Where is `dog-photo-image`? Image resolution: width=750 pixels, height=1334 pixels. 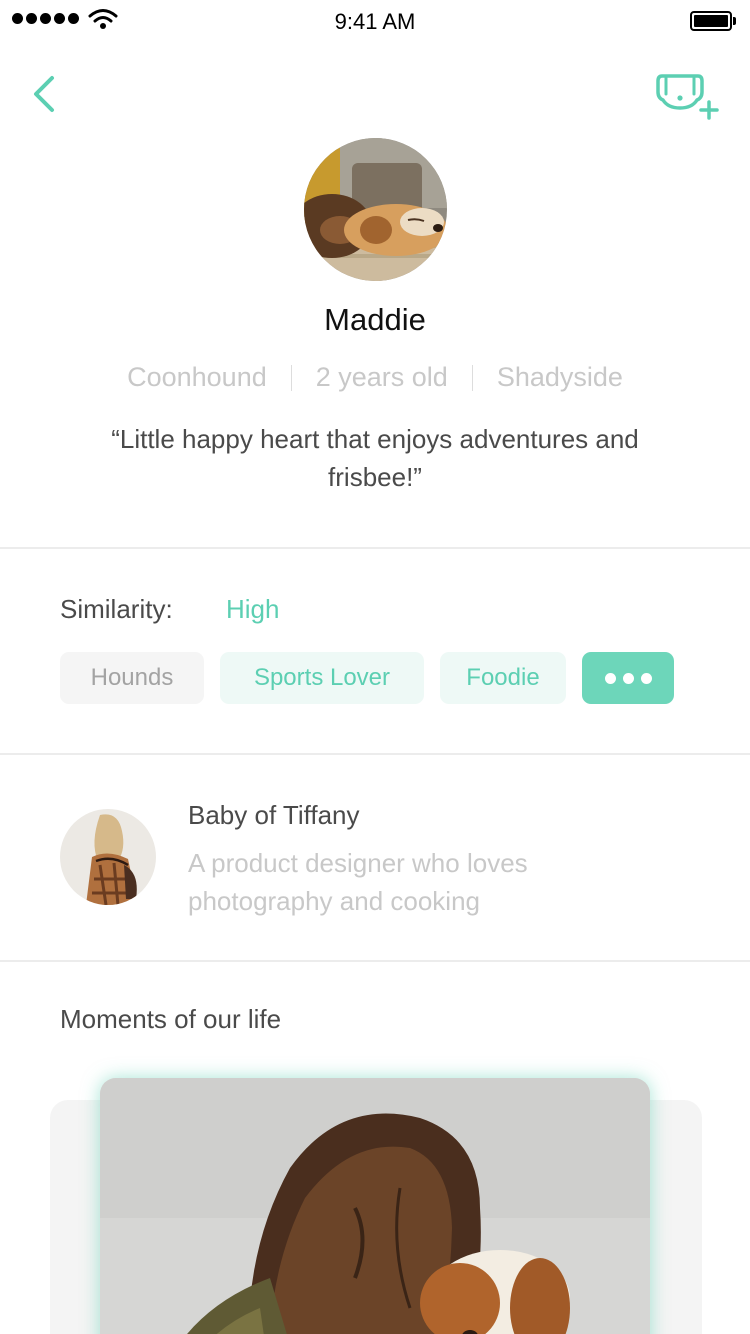
dog-photo-image is located at coordinates (375, 209).